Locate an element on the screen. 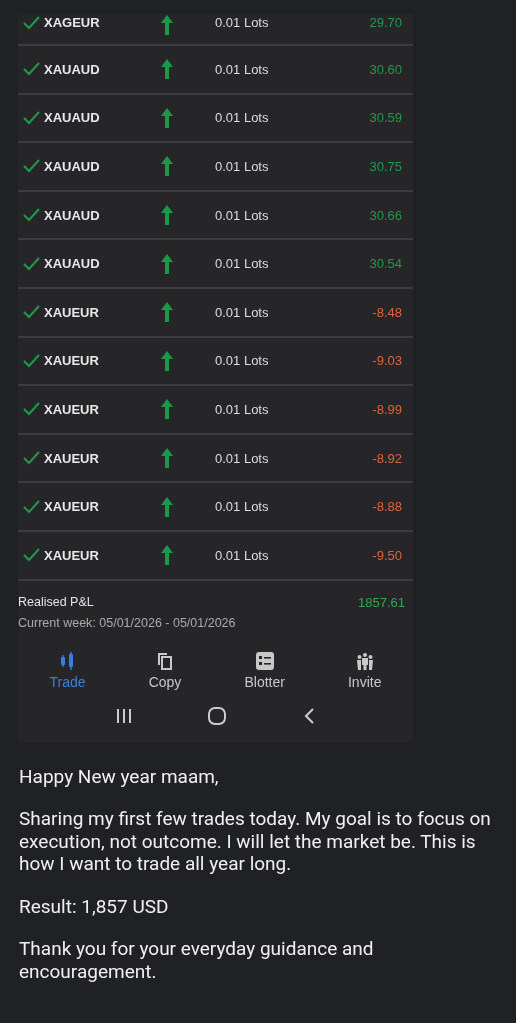 Image resolution: width=516 pixels, height=1023 pixels. pnl-value: -8.99 is located at coordinates (387, 409).